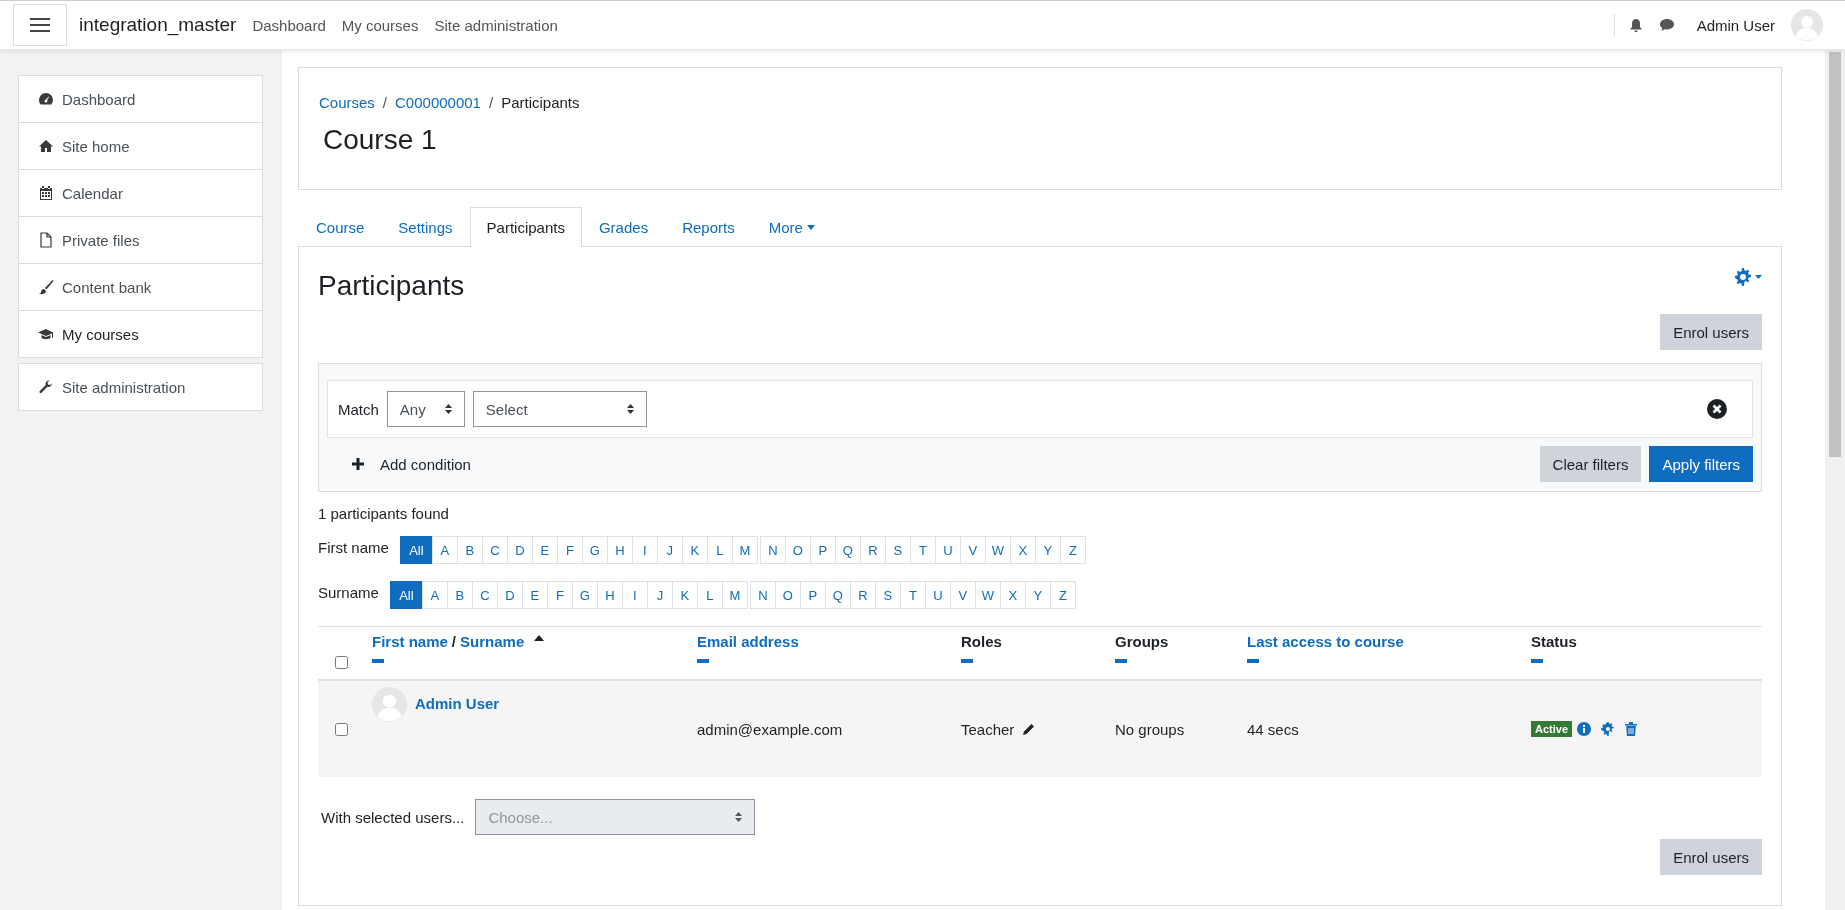 Image resolution: width=1845 pixels, height=910 pixels. I want to click on course-tab: Course, so click(340, 226).